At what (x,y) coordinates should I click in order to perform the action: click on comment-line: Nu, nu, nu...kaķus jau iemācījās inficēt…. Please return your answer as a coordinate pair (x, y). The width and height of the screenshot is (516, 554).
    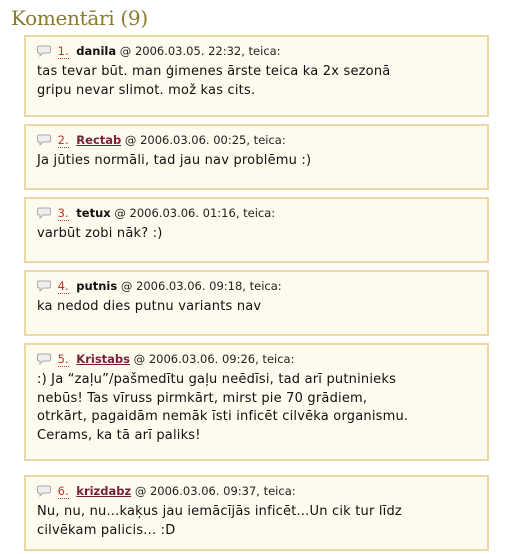
    Looking at the image, I should click on (219, 511).